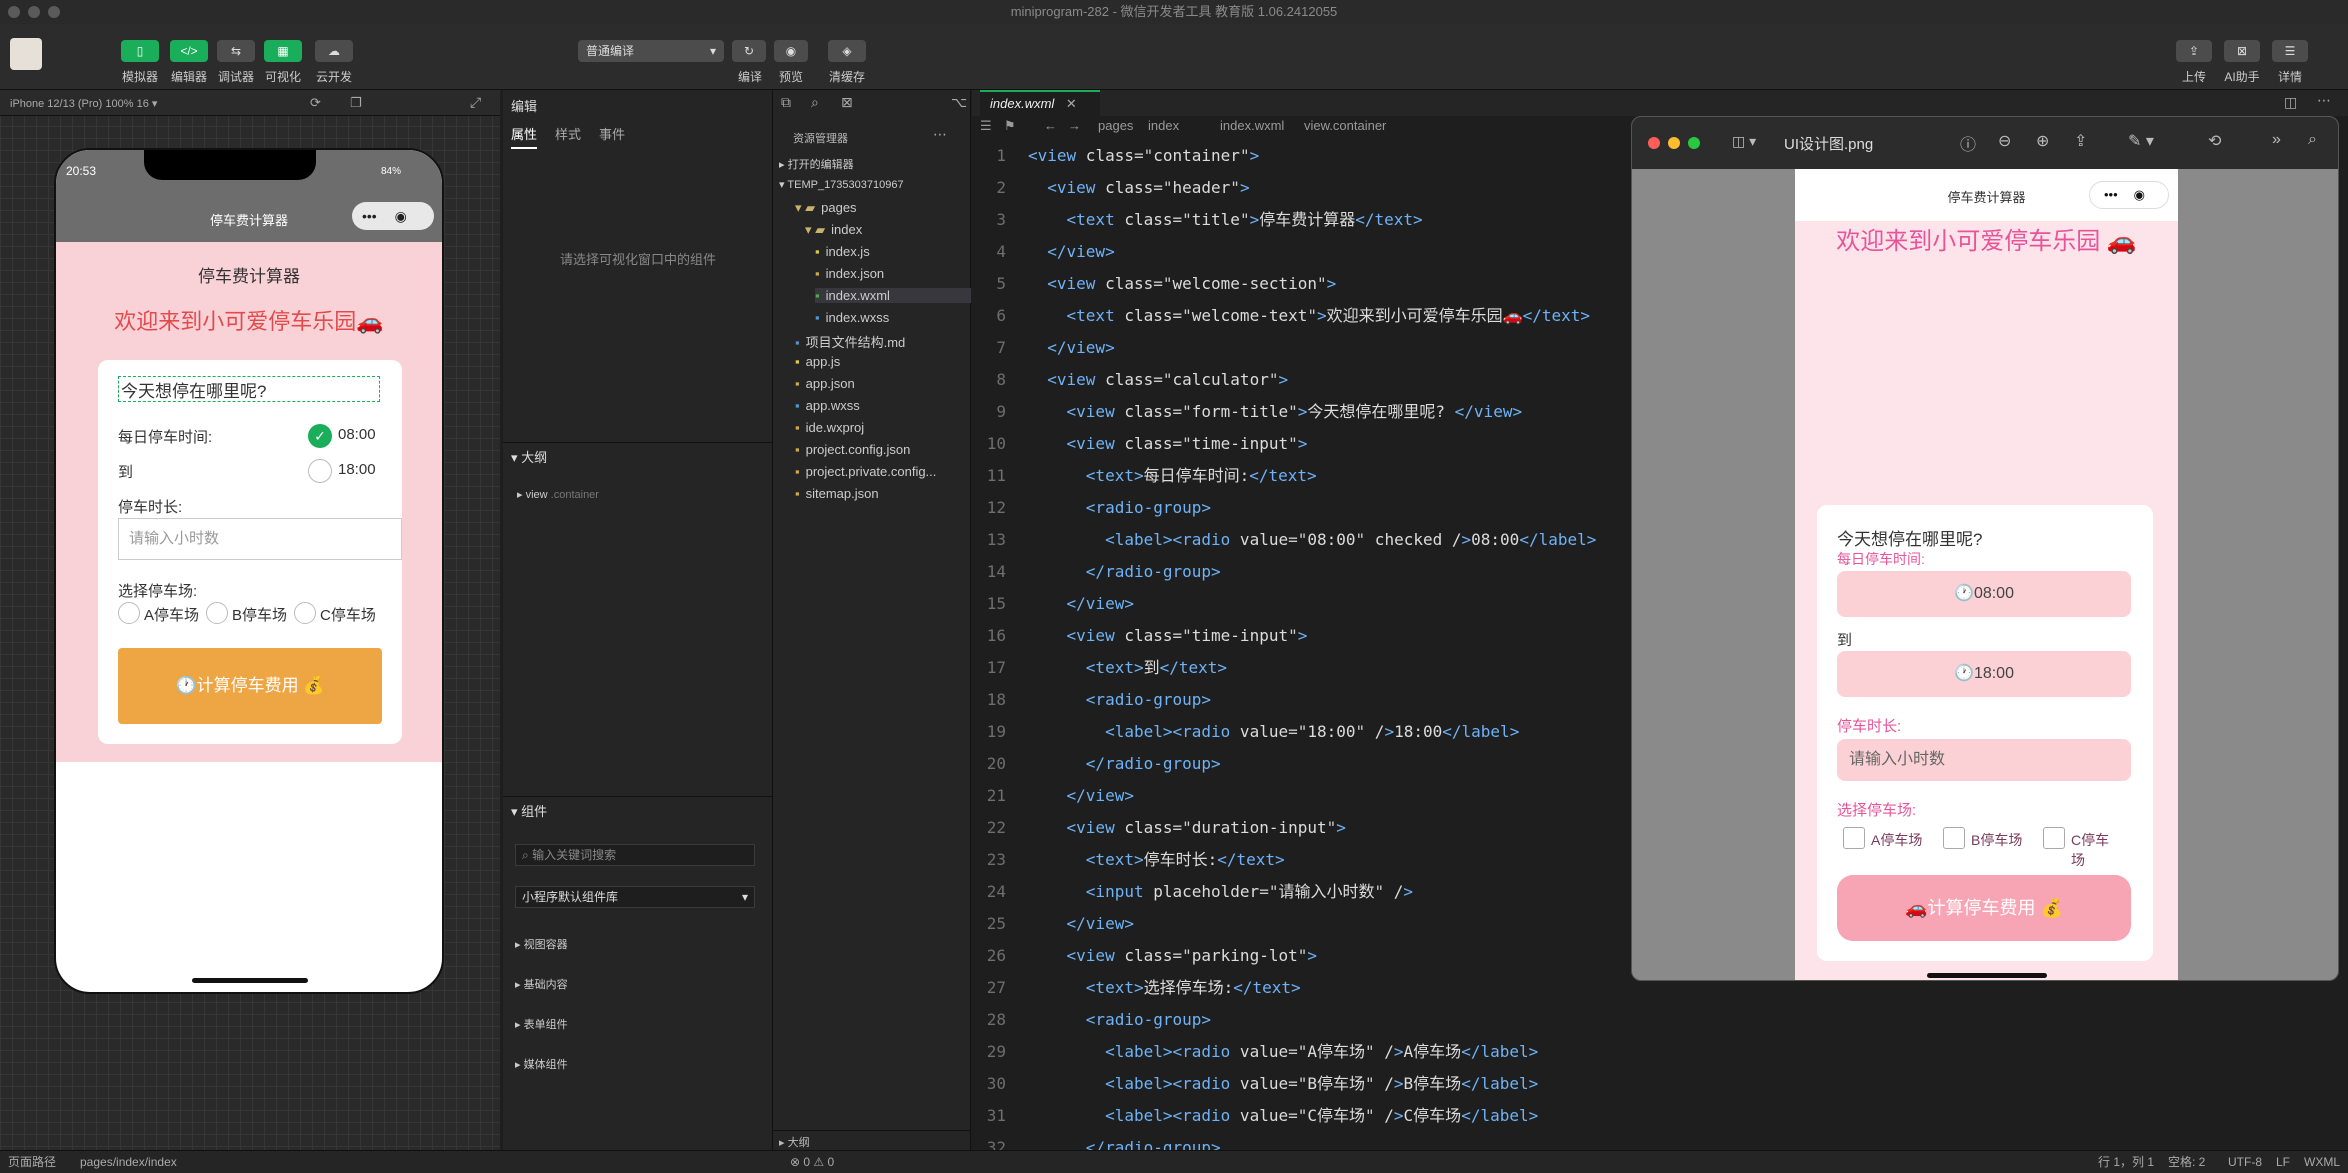 The width and height of the screenshot is (2348, 1173). Describe the element at coordinates (393, 216) in the screenshot. I see `capsule-menu: ••• ◉` at that location.